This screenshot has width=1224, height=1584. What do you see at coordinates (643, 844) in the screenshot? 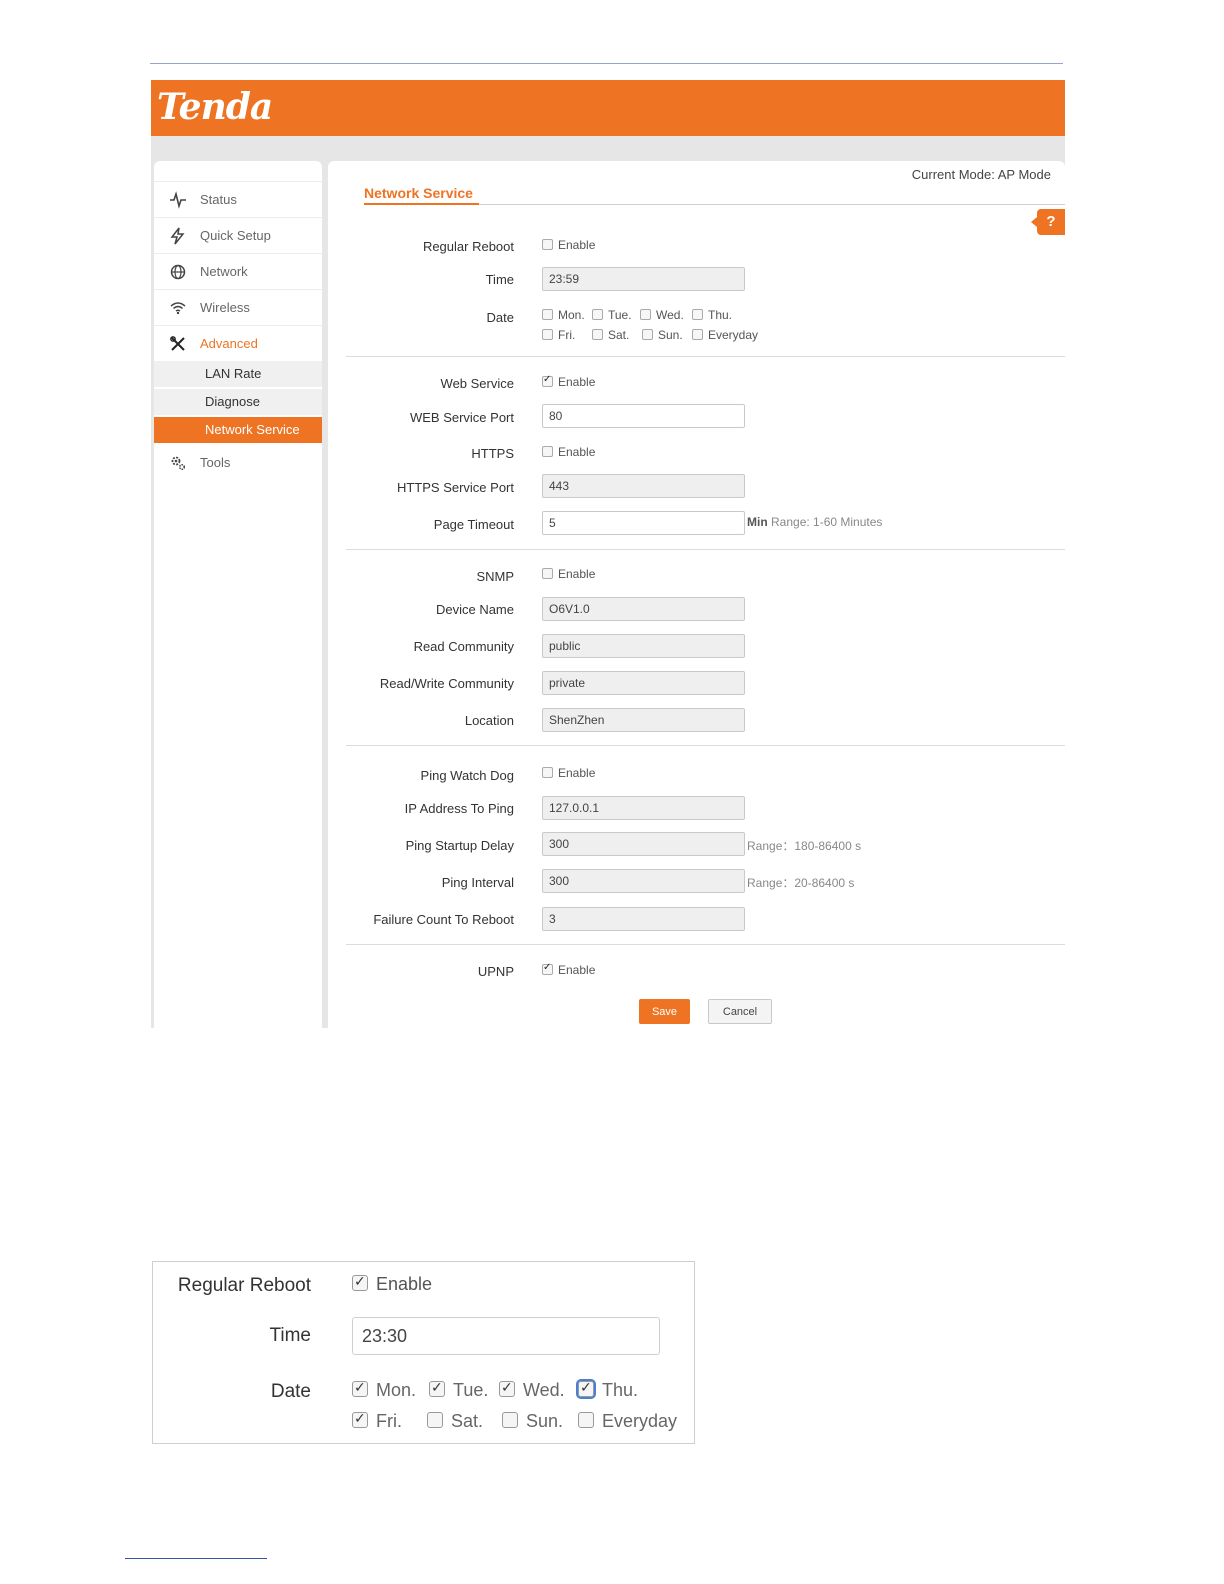
I see `ping-startup-delay-input` at bounding box center [643, 844].